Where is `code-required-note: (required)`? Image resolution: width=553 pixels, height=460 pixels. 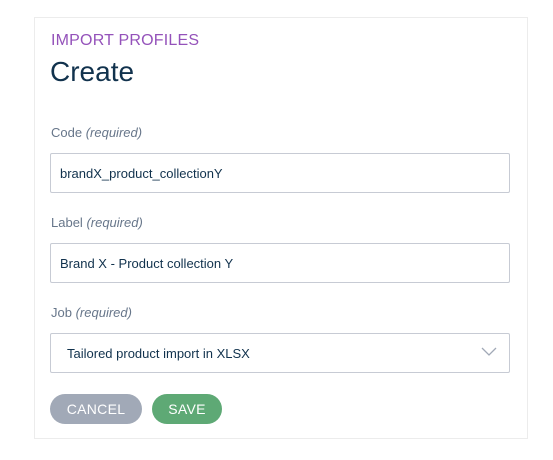 code-required-note: (required) is located at coordinates (114, 132).